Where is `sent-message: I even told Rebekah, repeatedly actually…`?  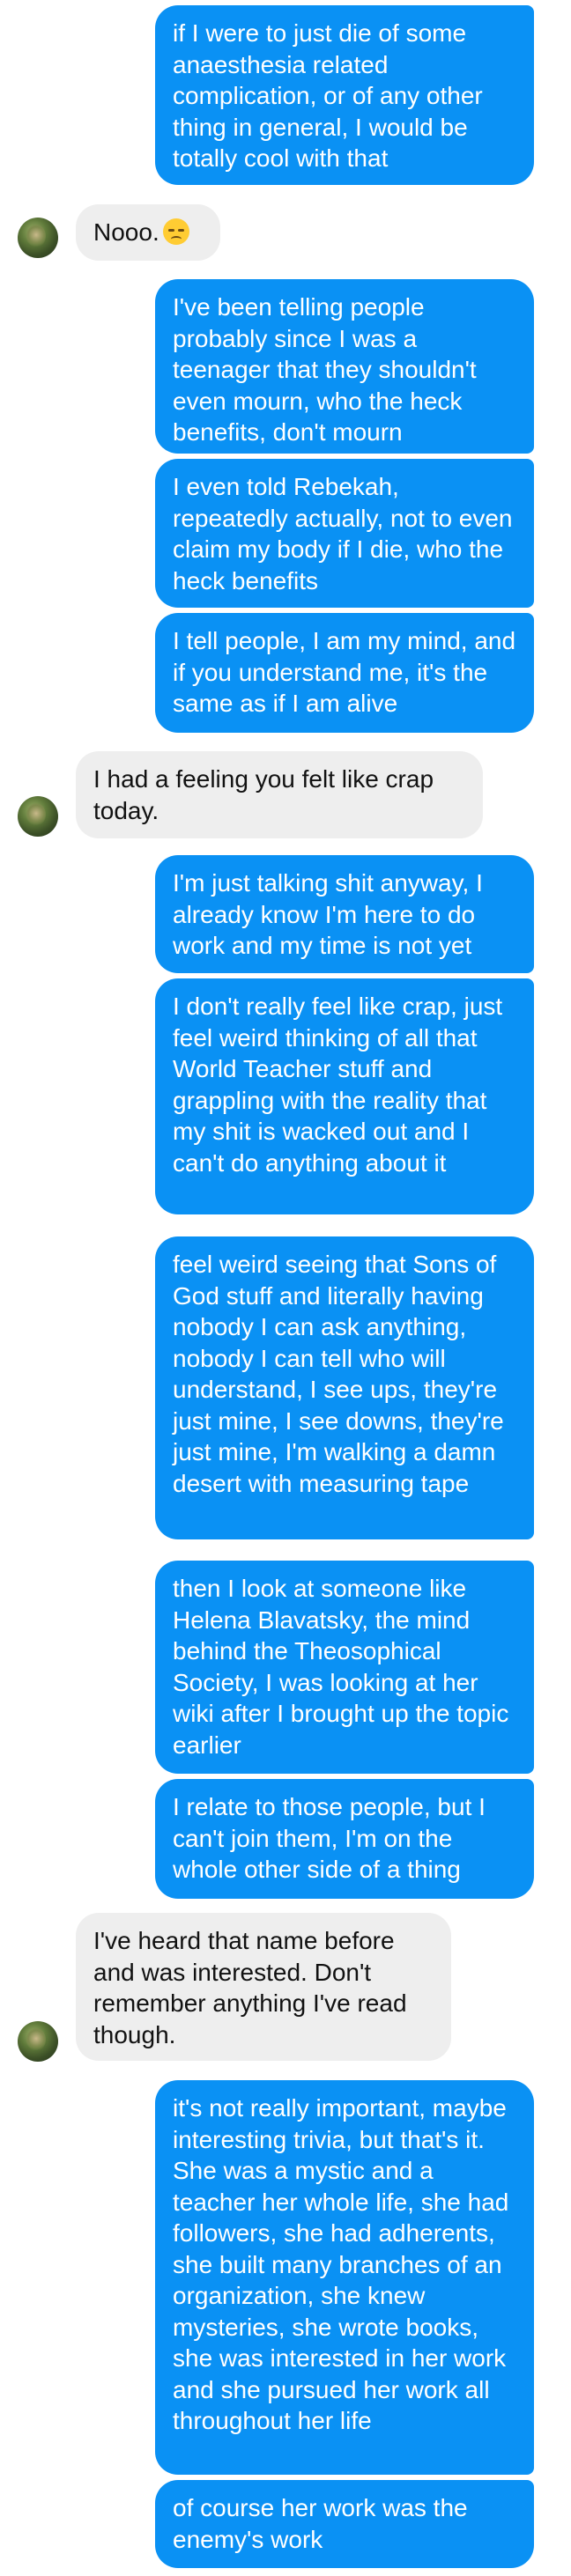 sent-message: I even told Rebekah, repeatedly actually… is located at coordinates (345, 533).